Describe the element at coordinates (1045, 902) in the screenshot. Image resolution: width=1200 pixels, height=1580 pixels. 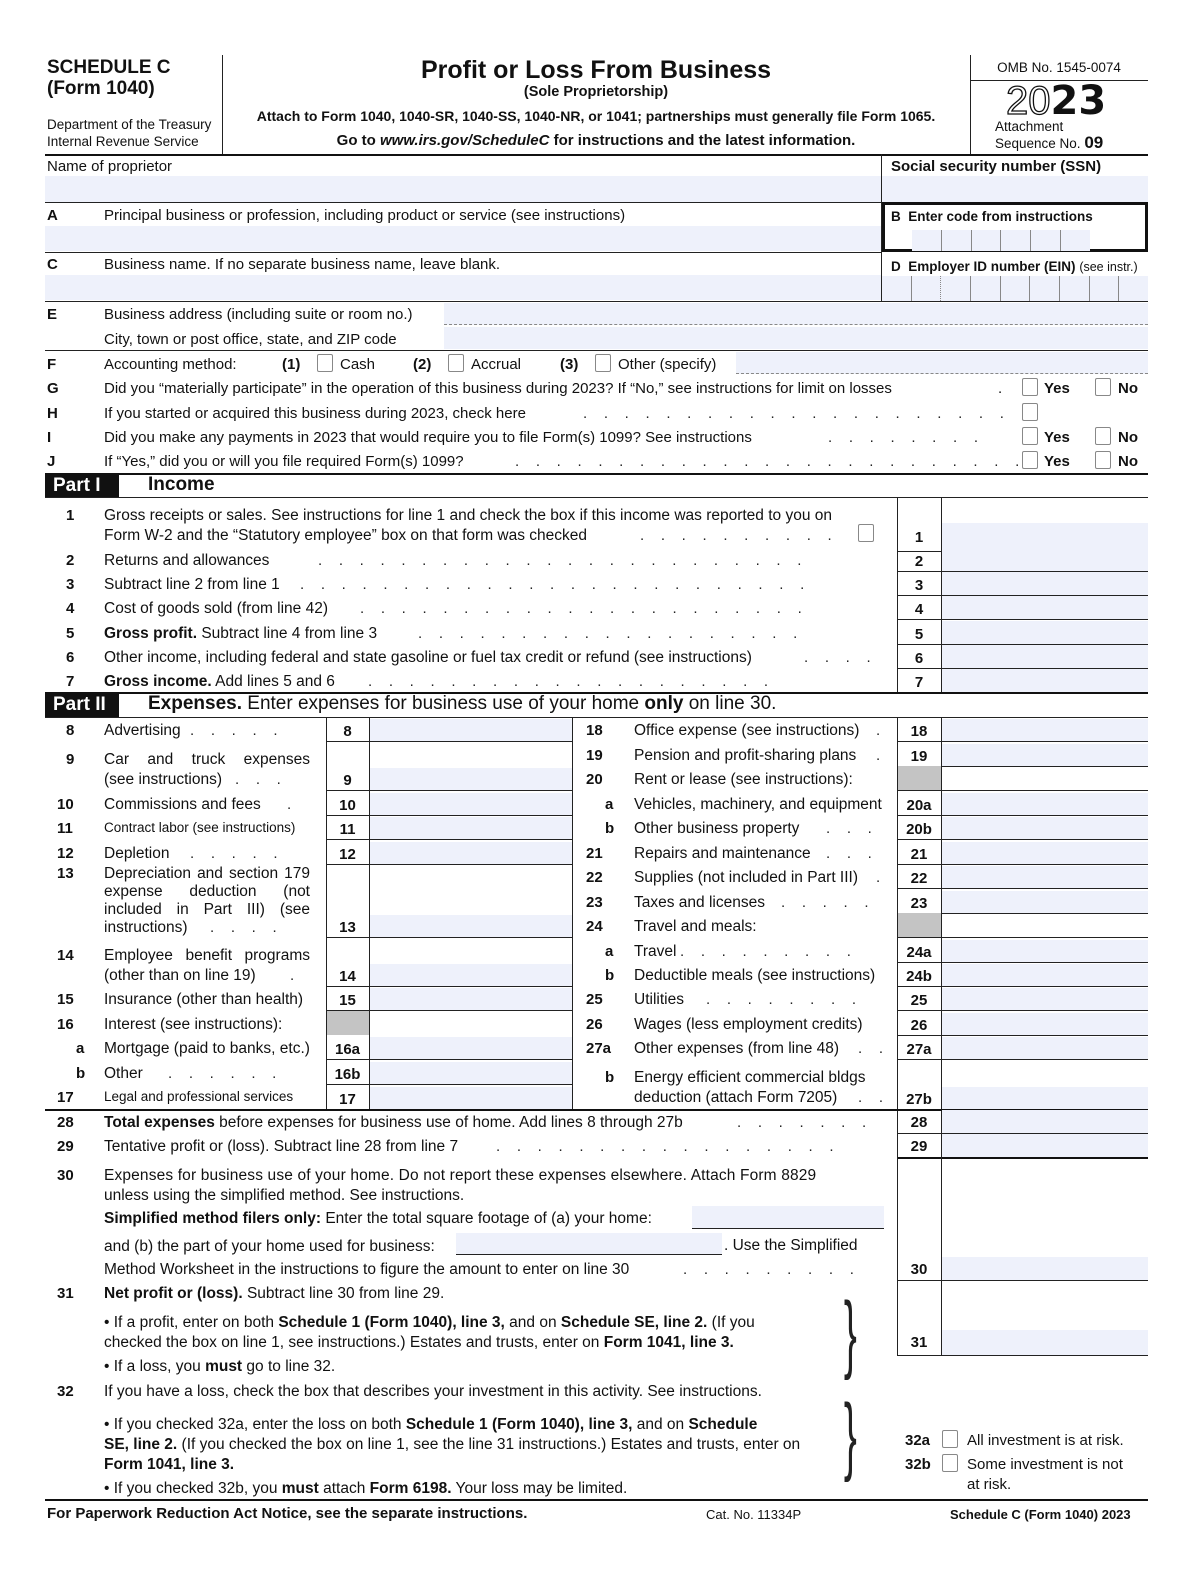
I see `line-23-amount-input` at that location.